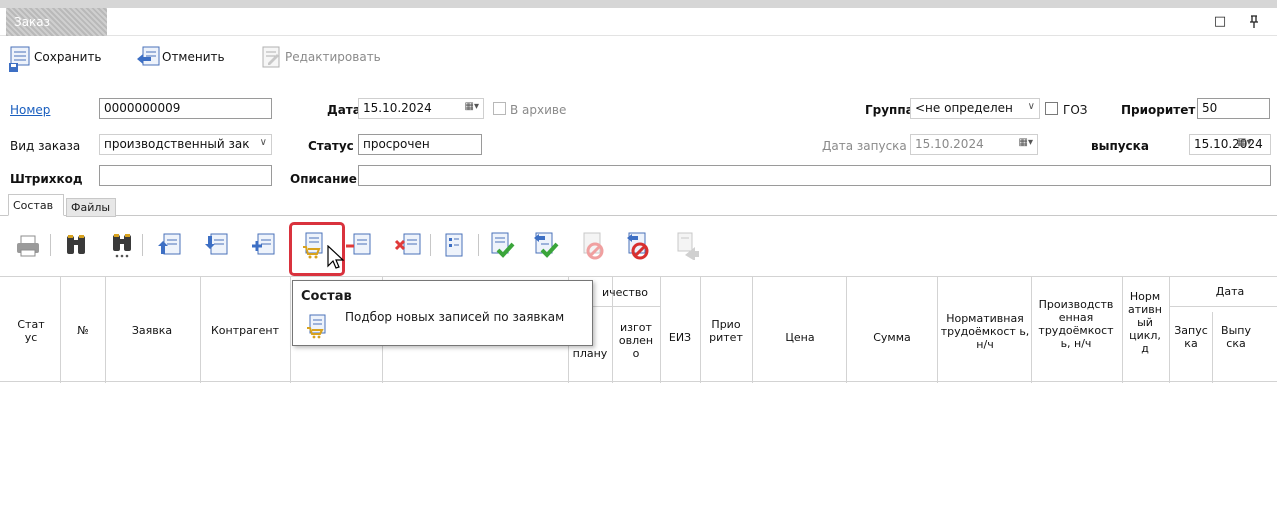  I want to click on priority-label: Приоритет, so click(1158, 110).